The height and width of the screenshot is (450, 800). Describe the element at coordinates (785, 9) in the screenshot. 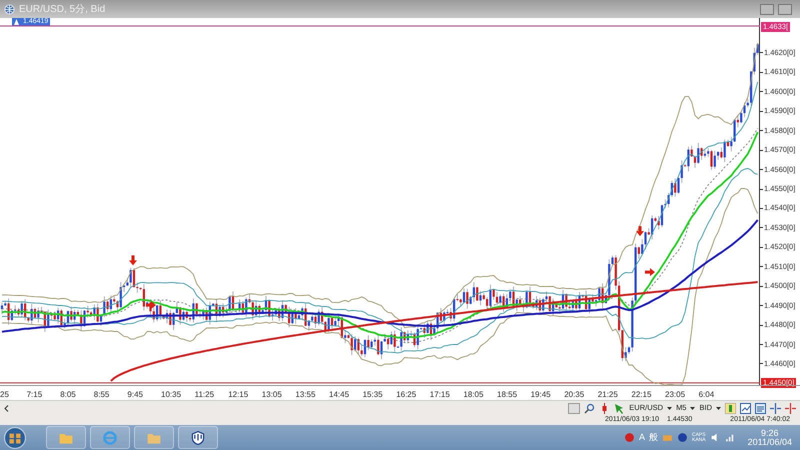

I see `maximize-button` at that location.